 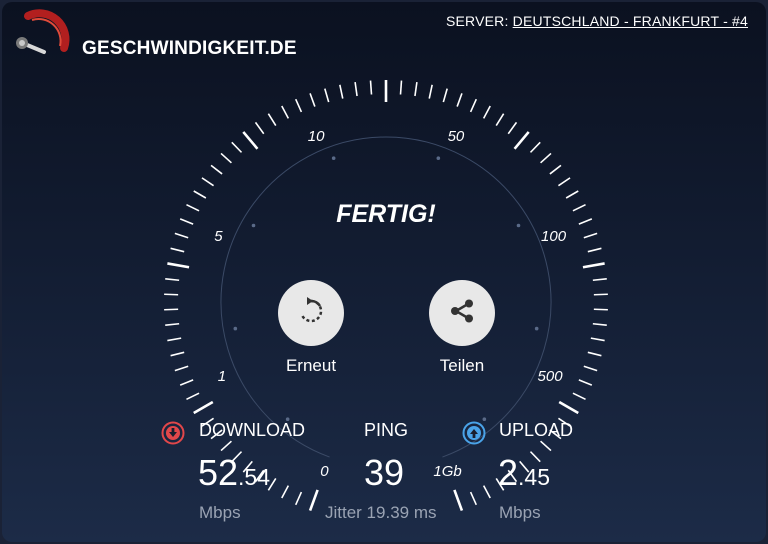 I want to click on share-icon, so click(x=462, y=313).